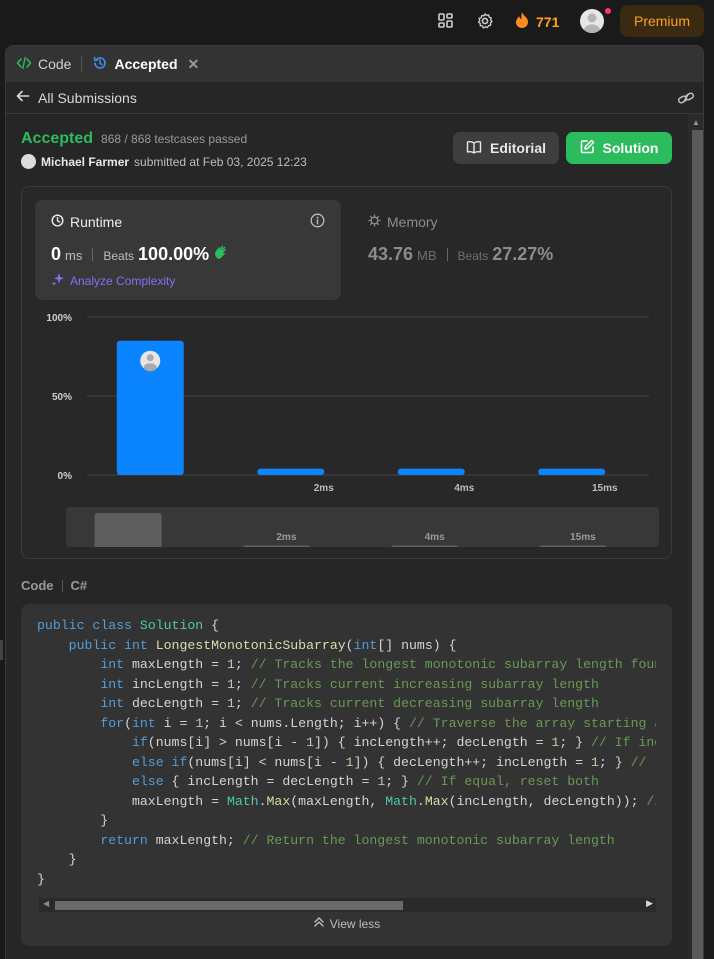 The width and height of the screenshot is (714, 959). I want to click on chevrons-up-icon, so click(319, 923).